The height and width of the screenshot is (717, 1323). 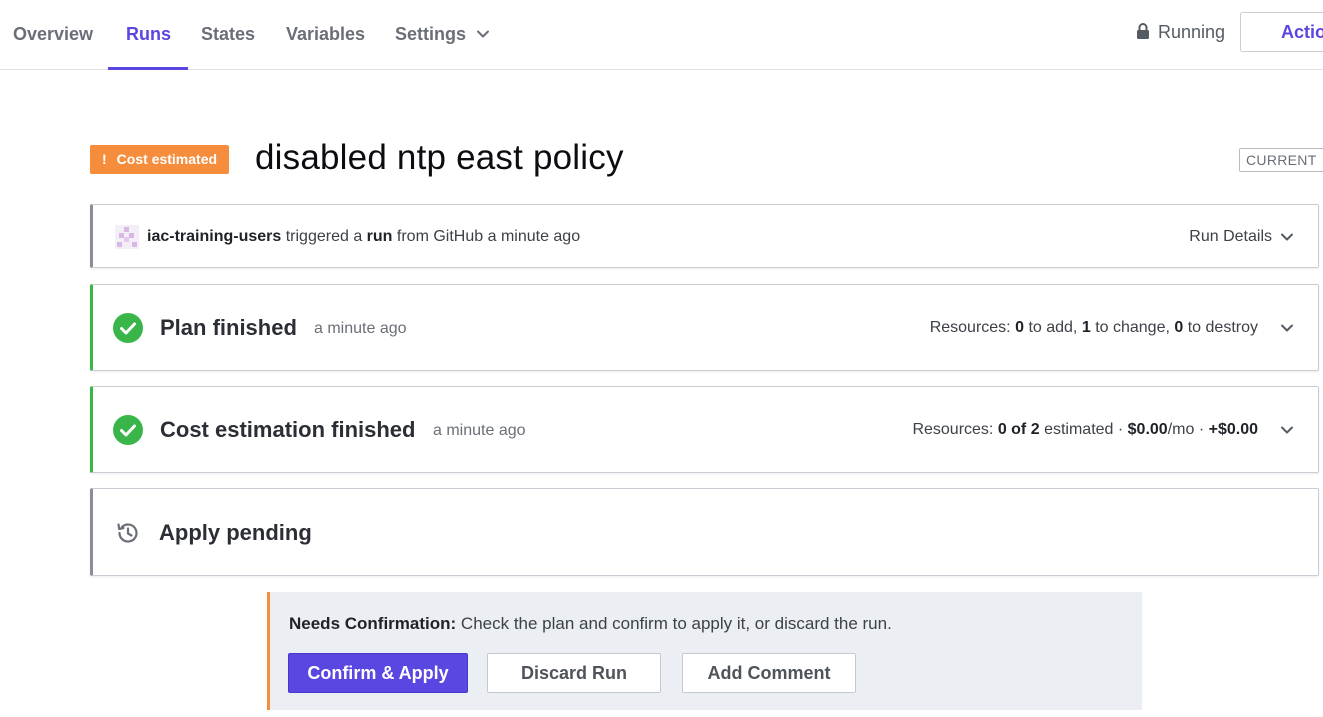 I want to click on trigger-run-word: run, so click(x=379, y=236).